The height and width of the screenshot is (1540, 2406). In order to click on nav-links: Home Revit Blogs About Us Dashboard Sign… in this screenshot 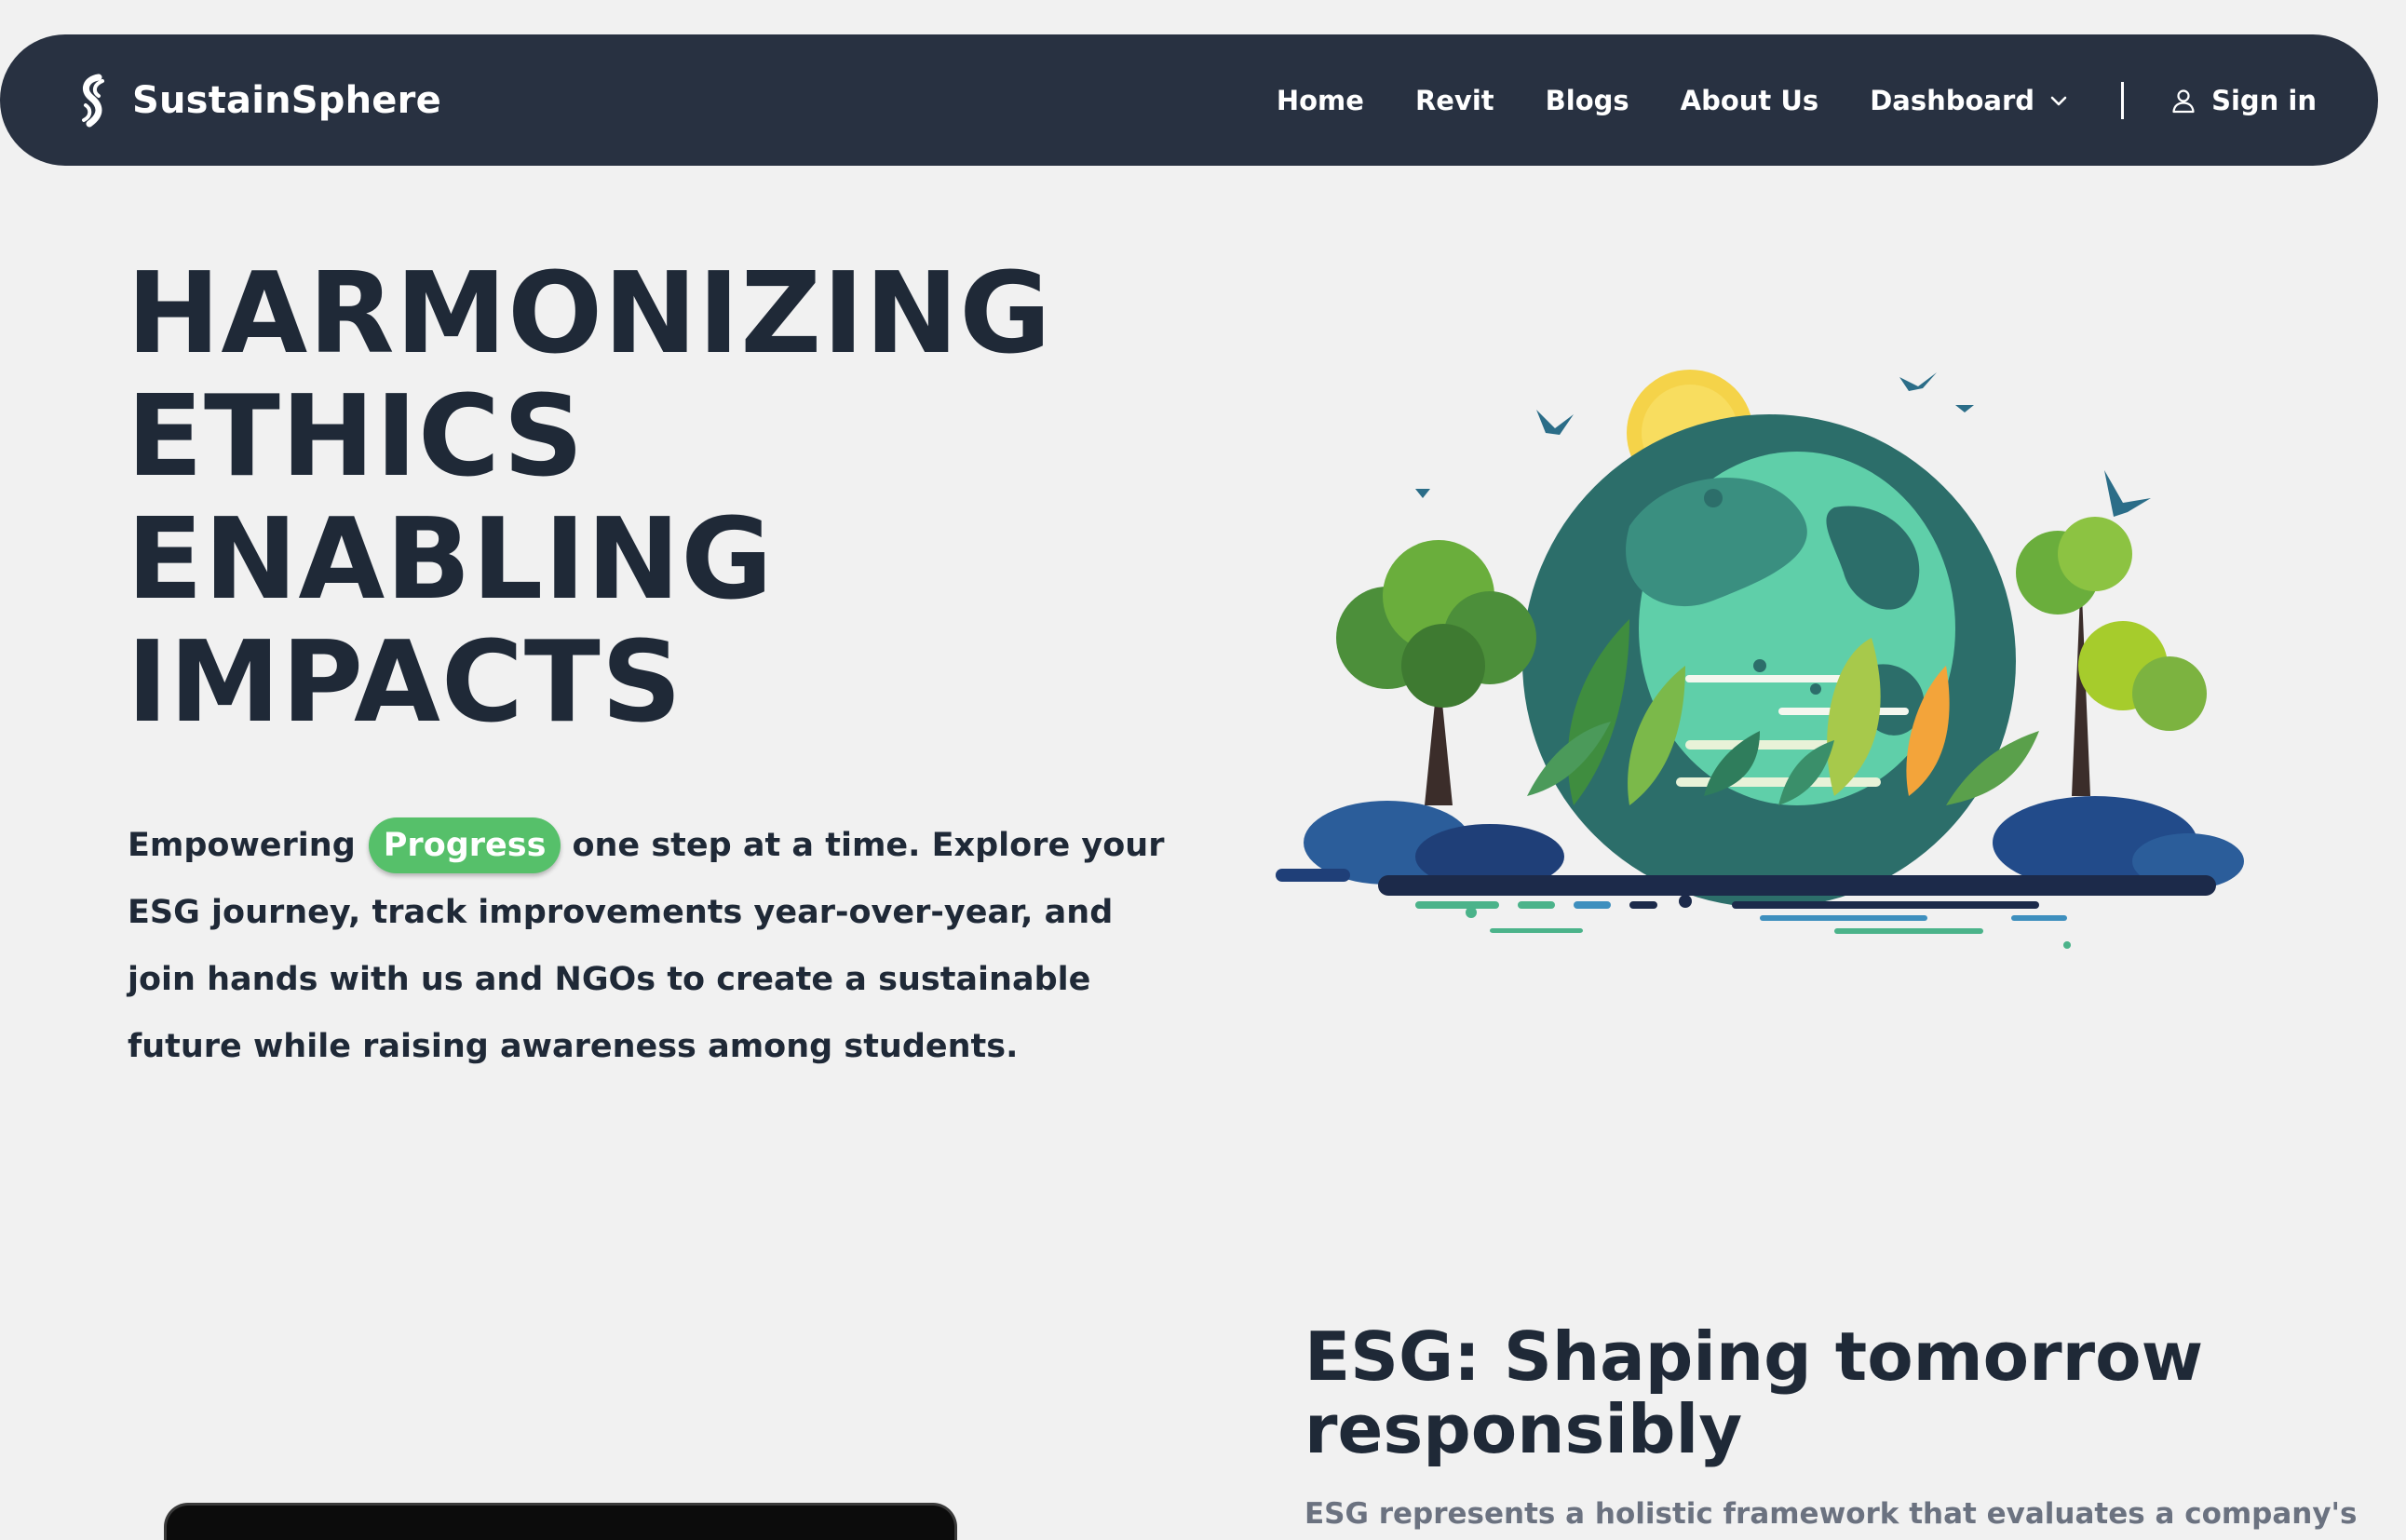, I will do `click(1797, 100)`.